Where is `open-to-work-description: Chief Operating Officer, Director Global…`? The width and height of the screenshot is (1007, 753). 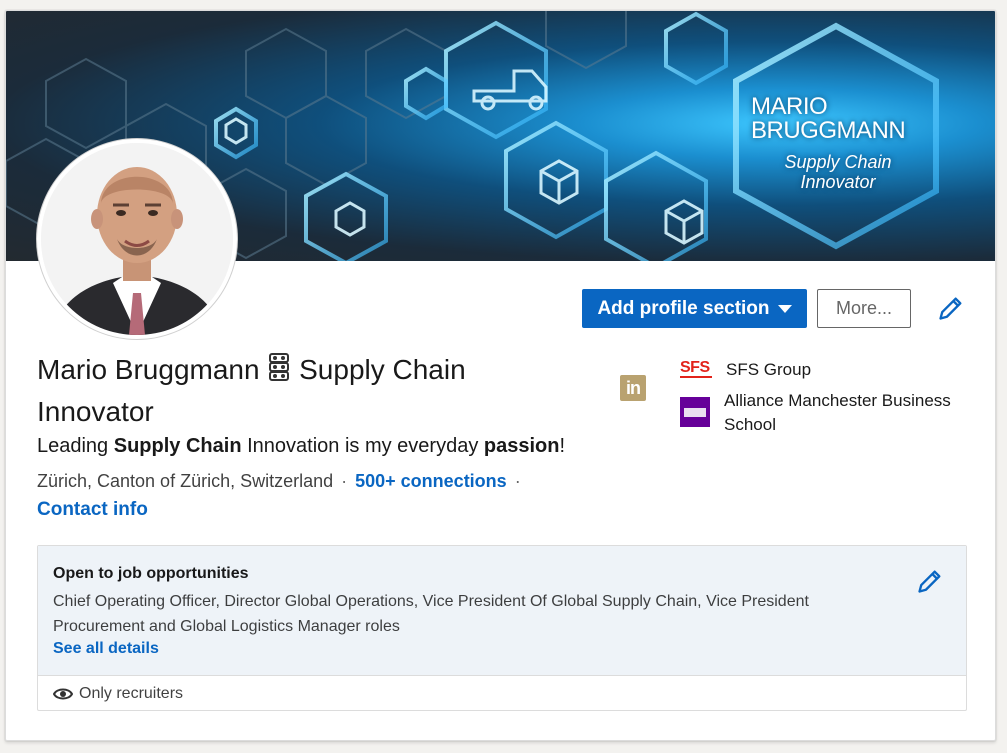
open-to-work-description: Chief Operating Officer, Director Global… is located at coordinates (431, 614).